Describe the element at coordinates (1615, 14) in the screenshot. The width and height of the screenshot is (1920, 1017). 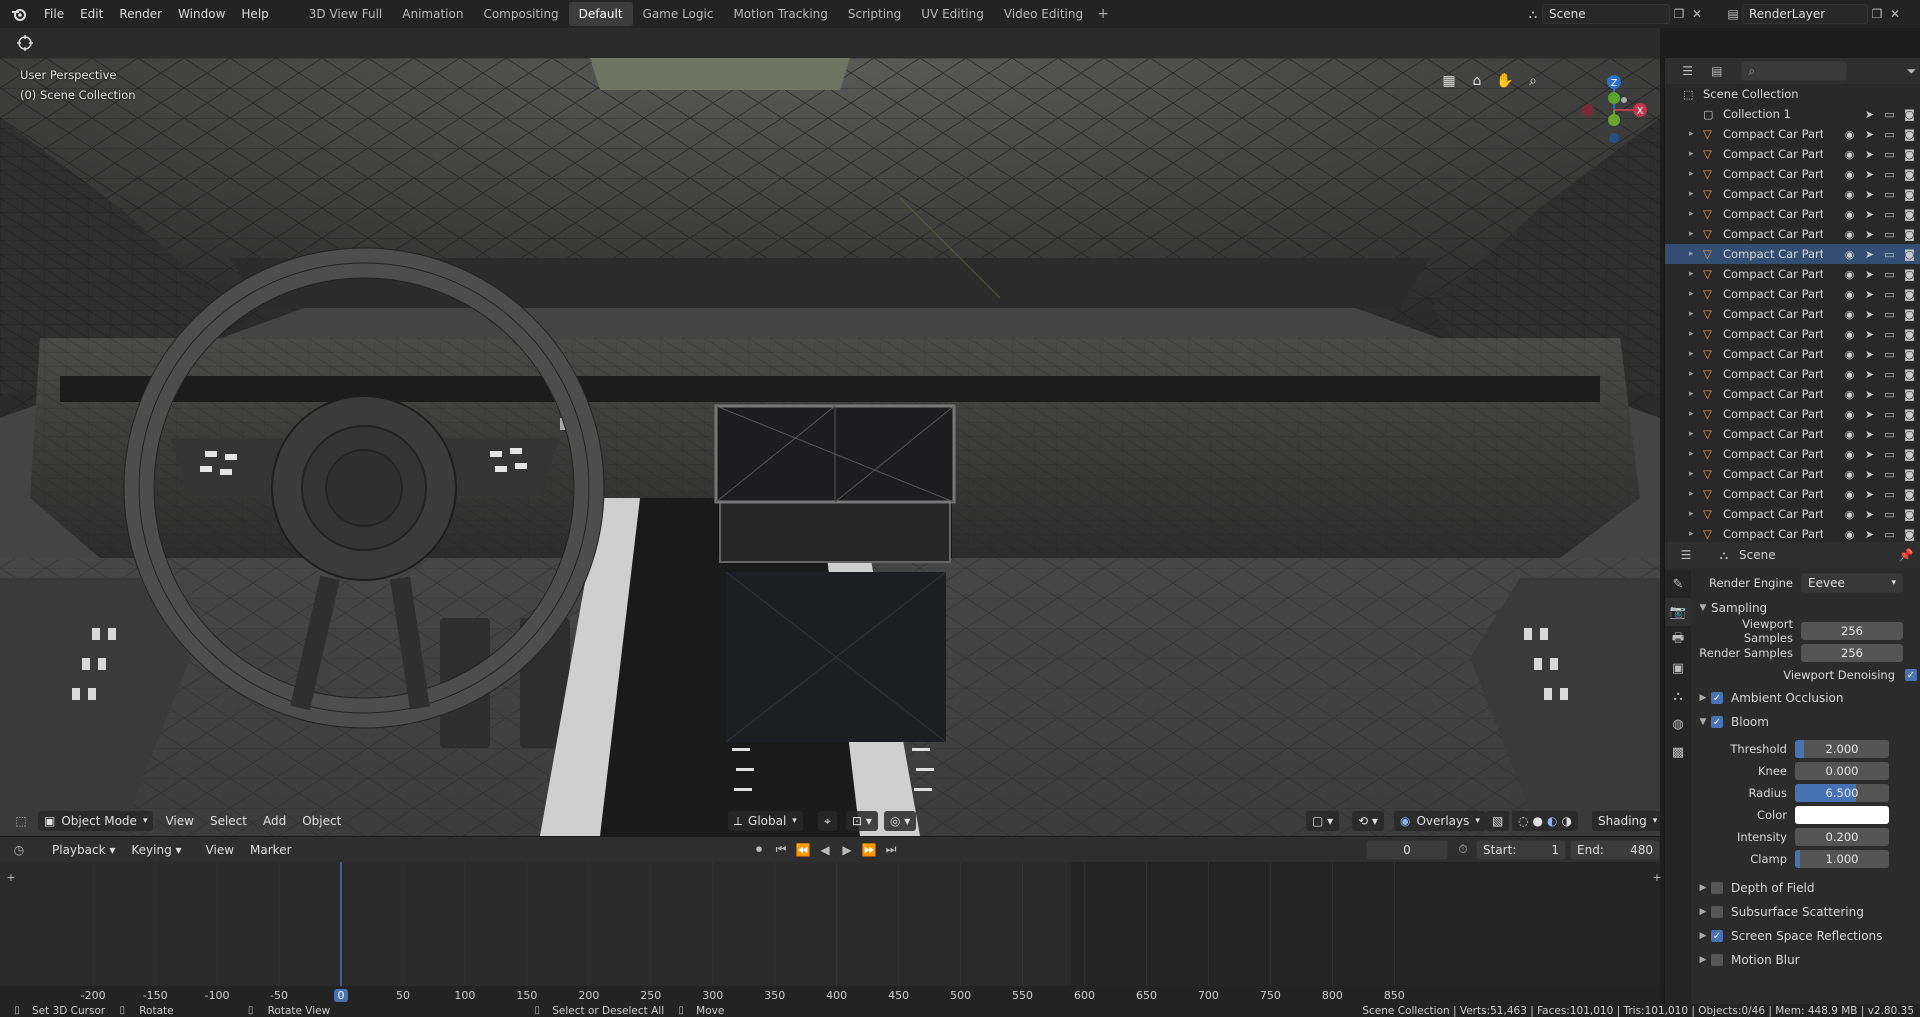
I see `scene-selector: ⛬ Scene ❐ ✕` at that location.